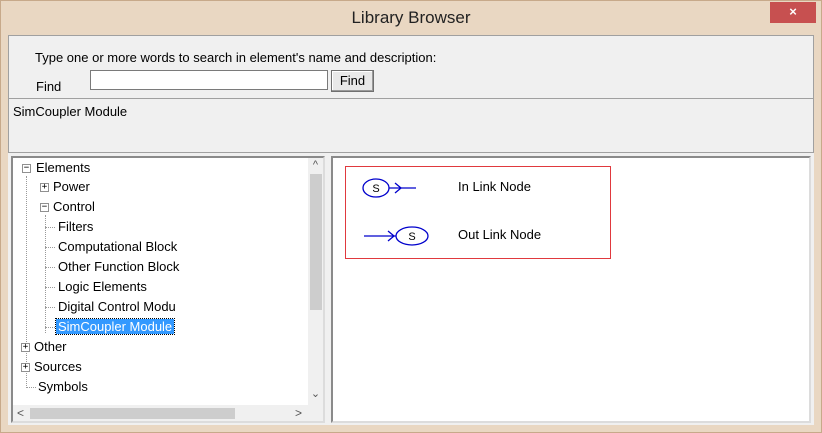 Image resolution: width=822 pixels, height=433 pixels. What do you see at coordinates (102, 287) in the screenshot?
I see `tree-item-logic-elements: Logic Elements` at bounding box center [102, 287].